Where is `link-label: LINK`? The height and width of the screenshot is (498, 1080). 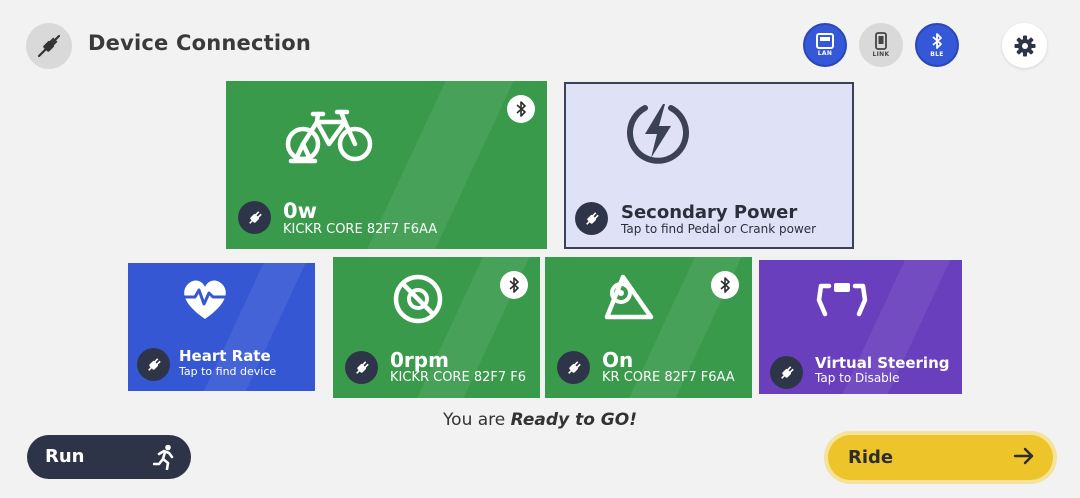
link-label: LINK is located at coordinates (881, 54).